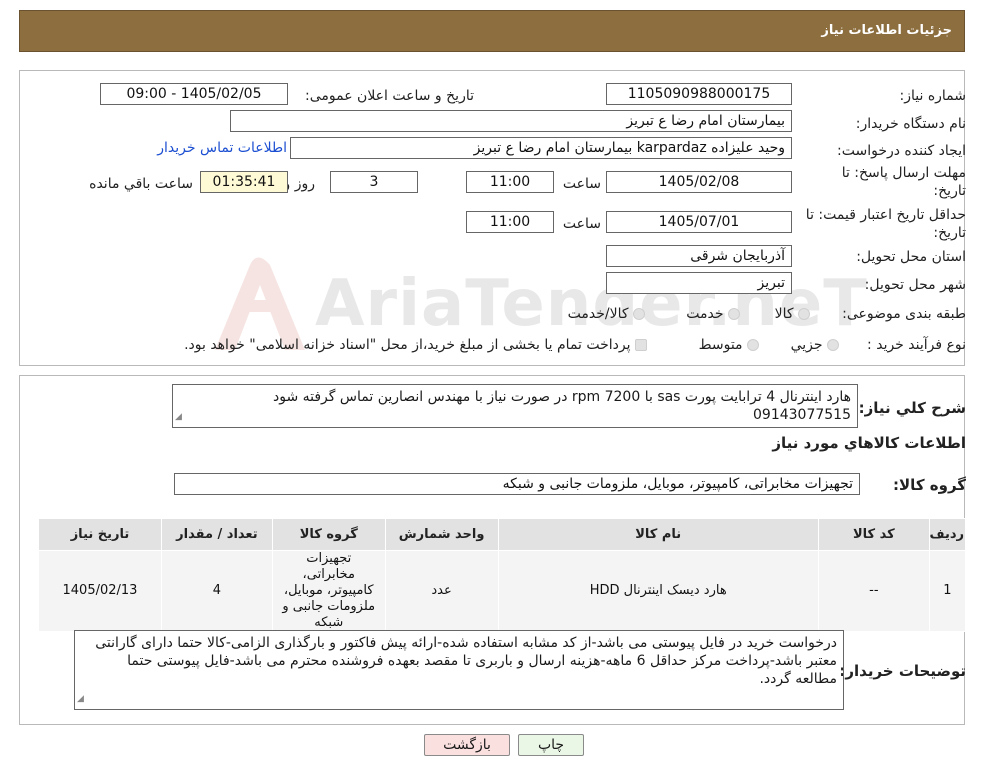 This screenshot has height=778, width=985. I want to click on remaining-time-label: ساعت باقي مانده, so click(141, 184).